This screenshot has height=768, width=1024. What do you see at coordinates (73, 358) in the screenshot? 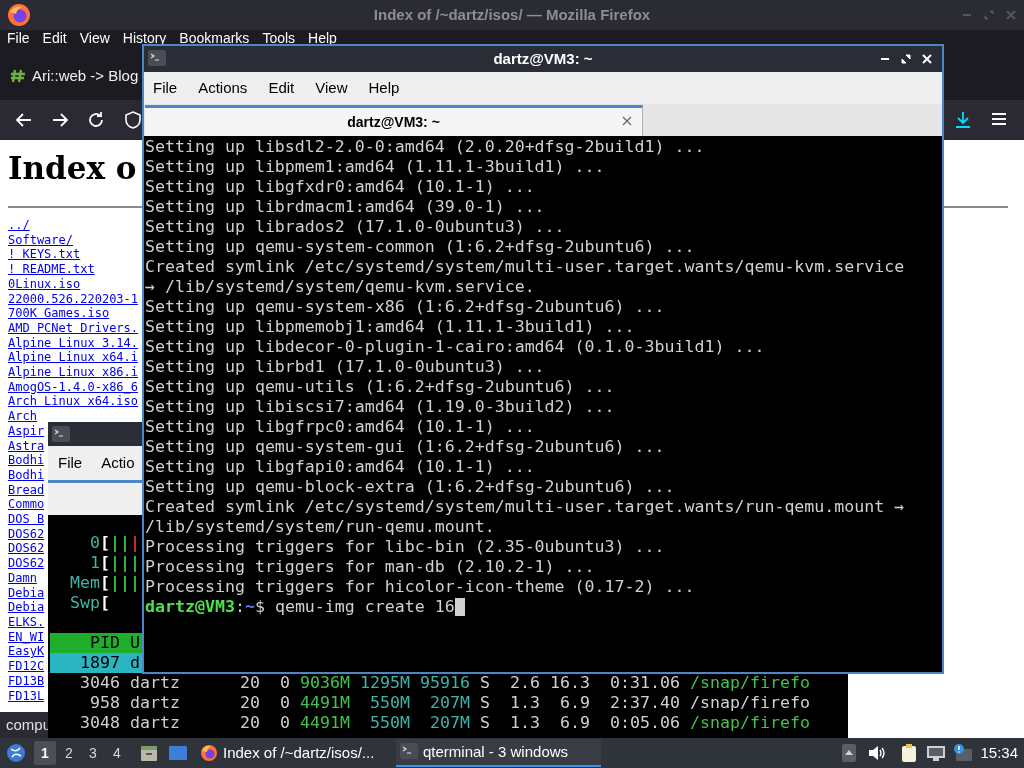
I see `file-link: Alpine Linux x64.i` at bounding box center [73, 358].